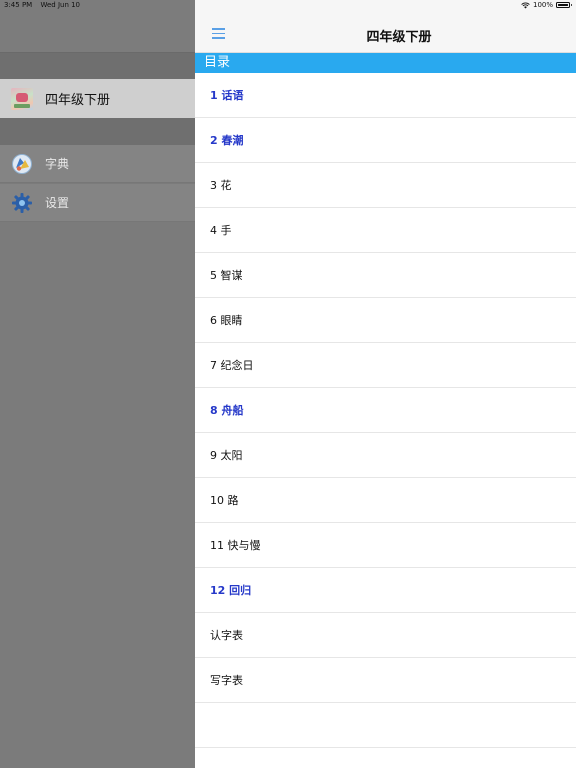  I want to click on toc-item, so click(385, 725).